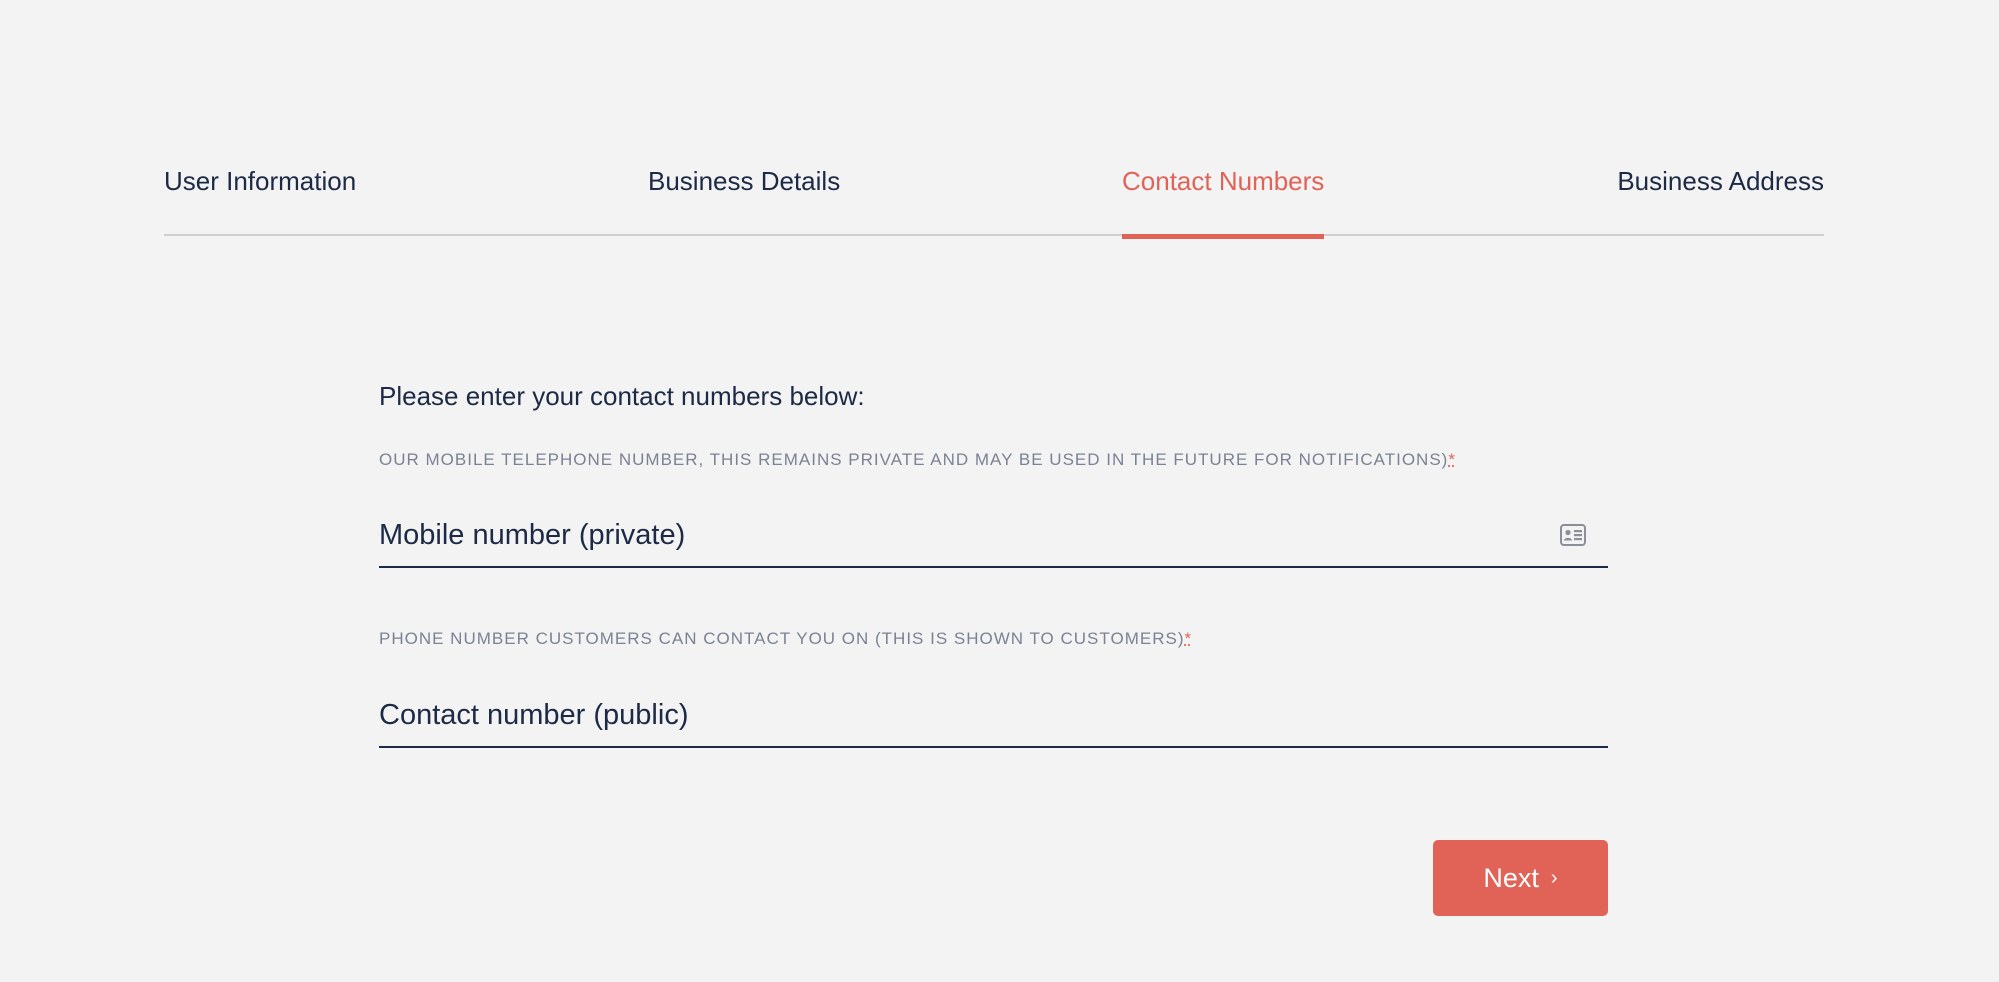 The width and height of the screenshot is (1999, 982). I want to click on mobile-number-field, so click(993, 536).